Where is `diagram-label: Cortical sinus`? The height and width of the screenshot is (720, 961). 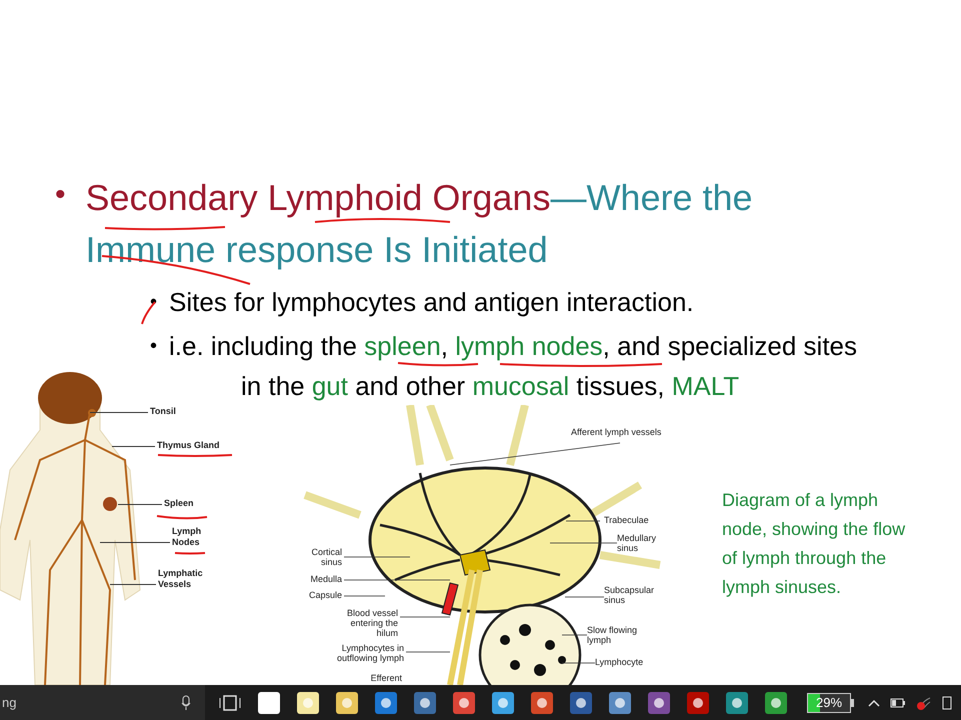 diagram-label: Cortical sinus is located at coordinates (326, 557).